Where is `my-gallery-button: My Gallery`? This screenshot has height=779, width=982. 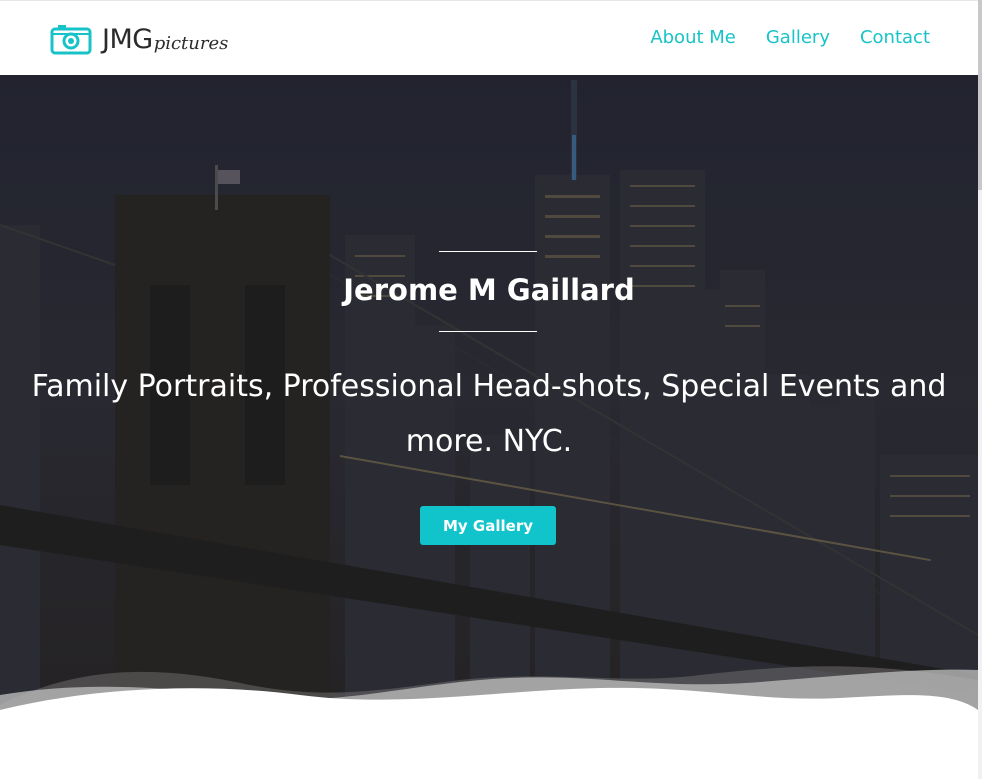
my-gallery-button: My Gallery is located at coordinates (488, 525).